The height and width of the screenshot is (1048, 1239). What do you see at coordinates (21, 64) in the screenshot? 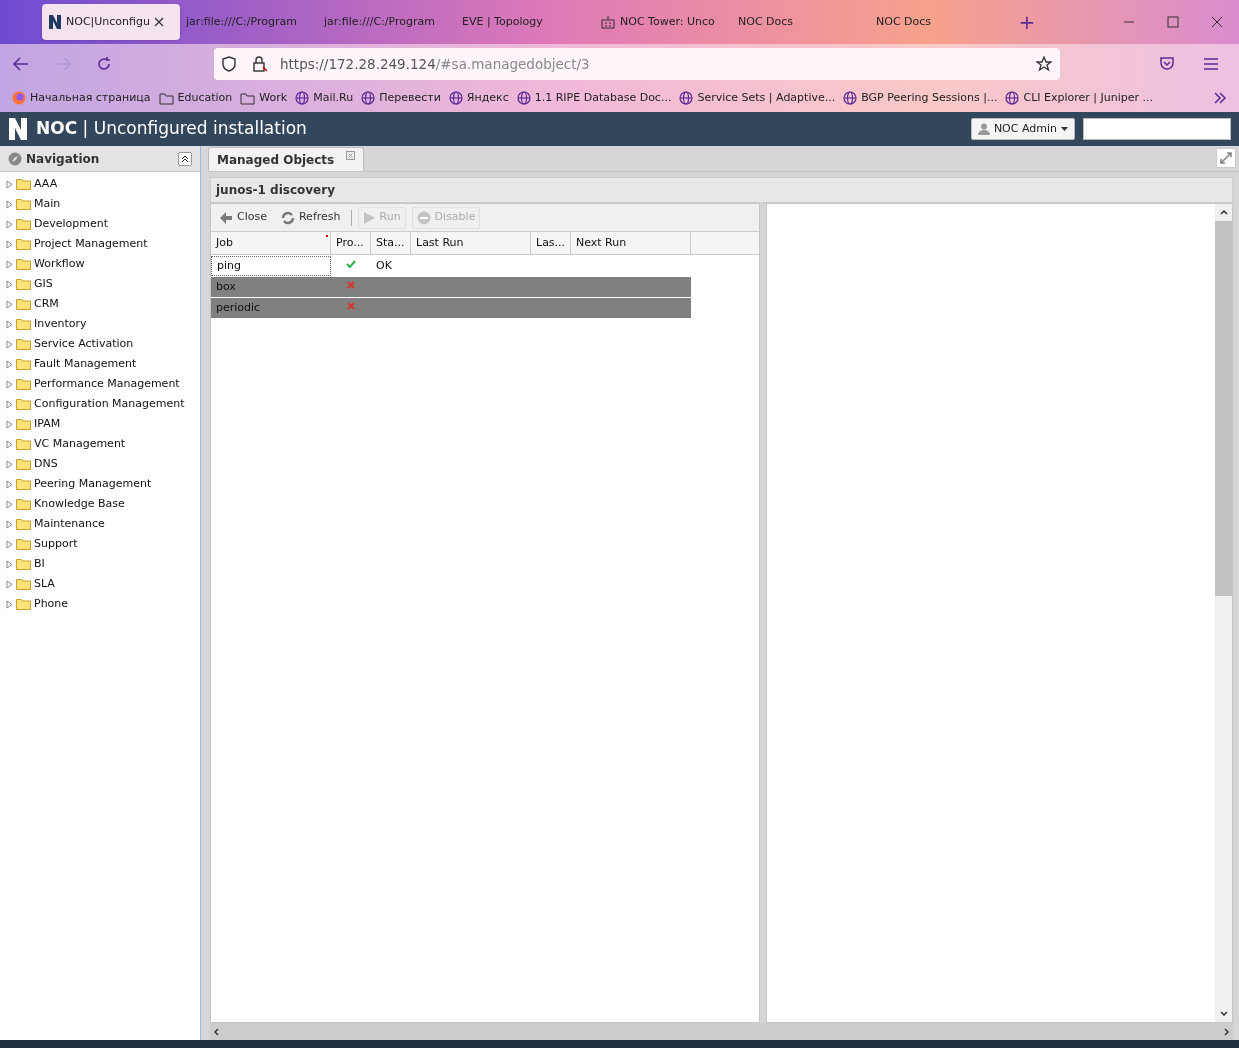
I see `back-icon` at bounding box center [21, 64].